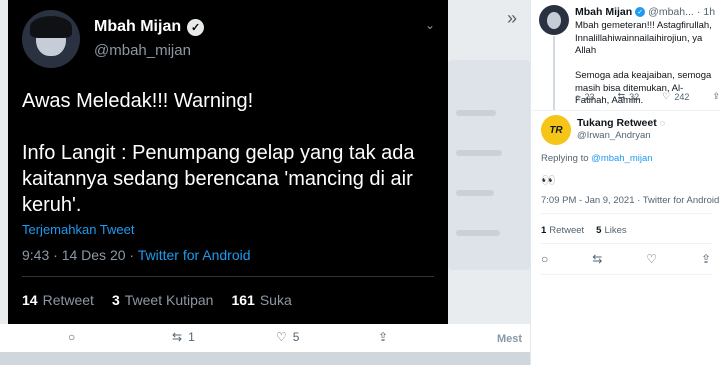 This screenshot has width=720, height=365. Describe the element at coordinates (163, 300) in the screenshot. I see `quote-stat: 3 Tweet Kutipan` at that location.